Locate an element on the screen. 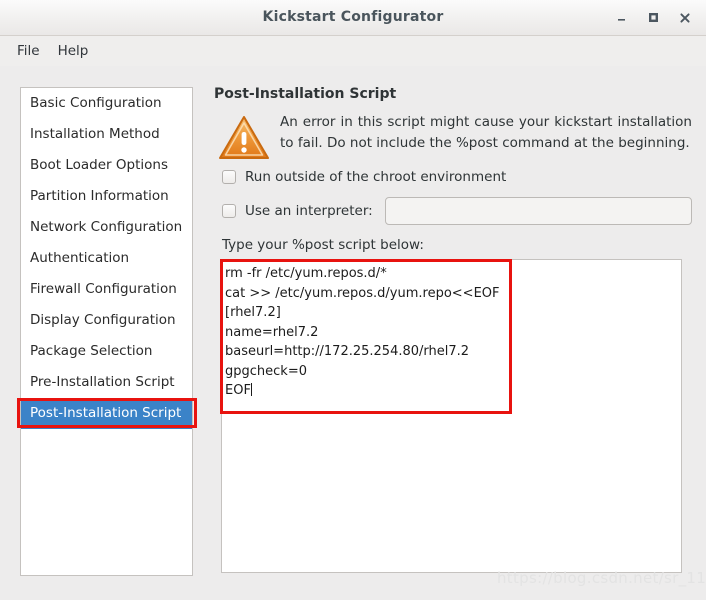  window-title: Kickstart Configurator is located at coordinates (353, 17).